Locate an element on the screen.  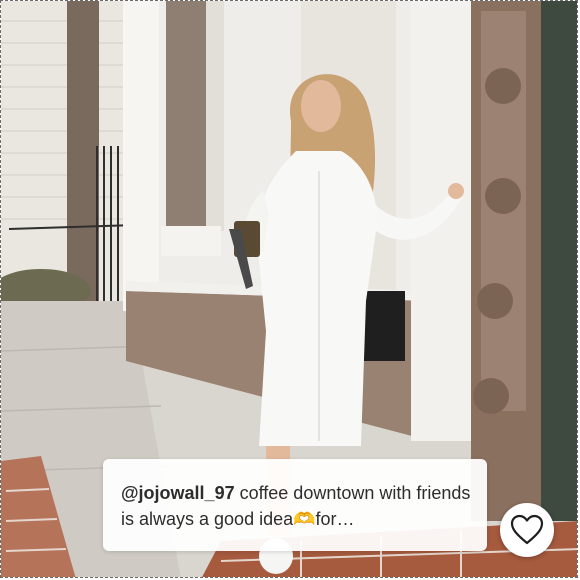
username-link: @jojowall_97 is located at coordinates (178, 493).